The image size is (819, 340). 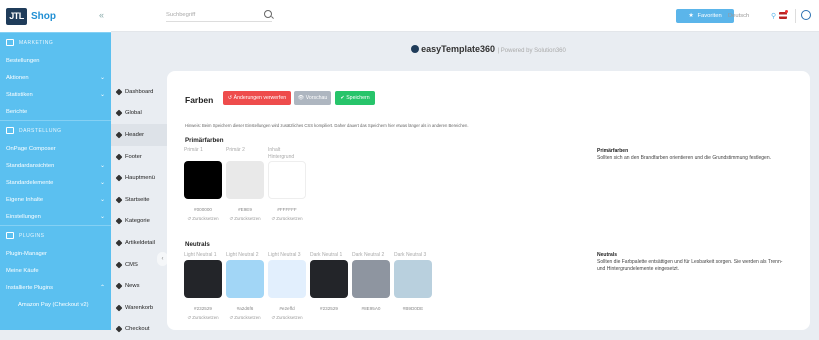 I want to click on search-input: Suchbegriff, so click(x=219, y=15).